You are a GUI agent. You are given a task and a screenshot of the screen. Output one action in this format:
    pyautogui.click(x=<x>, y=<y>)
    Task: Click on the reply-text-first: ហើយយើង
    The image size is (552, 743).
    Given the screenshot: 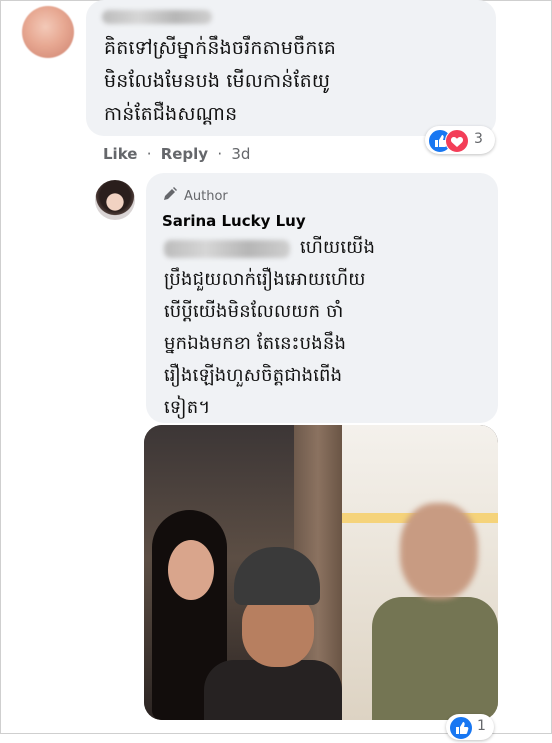 What is the action you would take?
    pyautogui.click(x=338, y=247)
    